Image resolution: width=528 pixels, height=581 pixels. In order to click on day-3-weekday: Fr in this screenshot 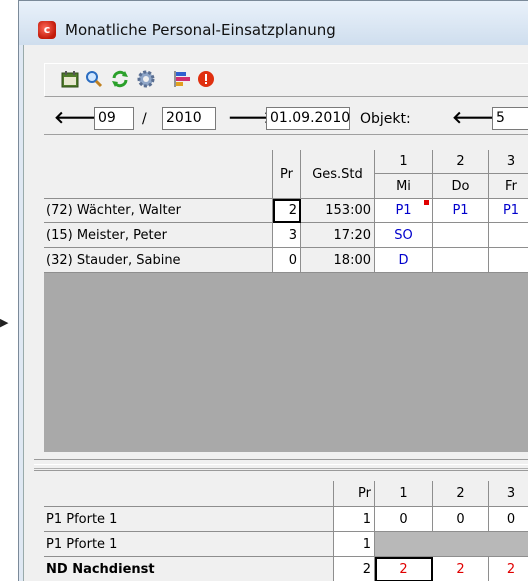, I will do `click(508, 186)`.